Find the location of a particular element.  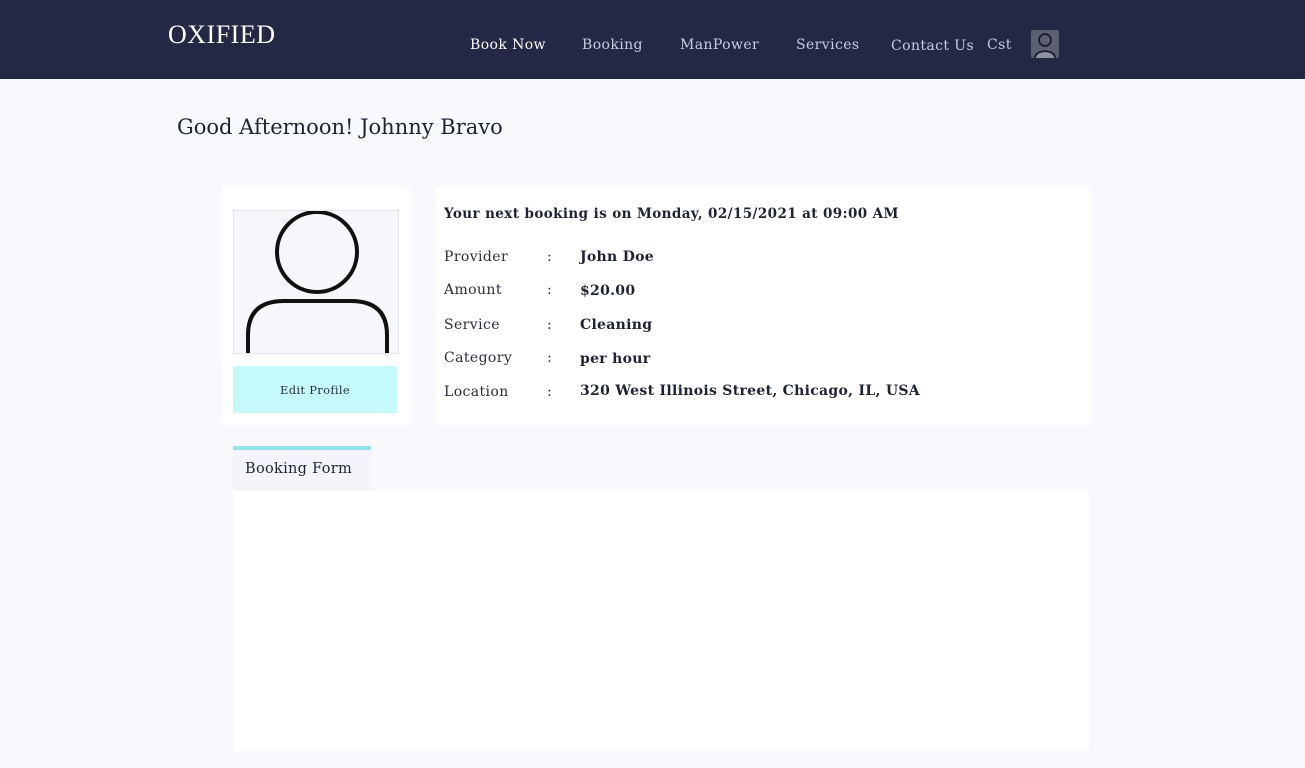

user-avatar-icon is located at coordinates (1045, 44).